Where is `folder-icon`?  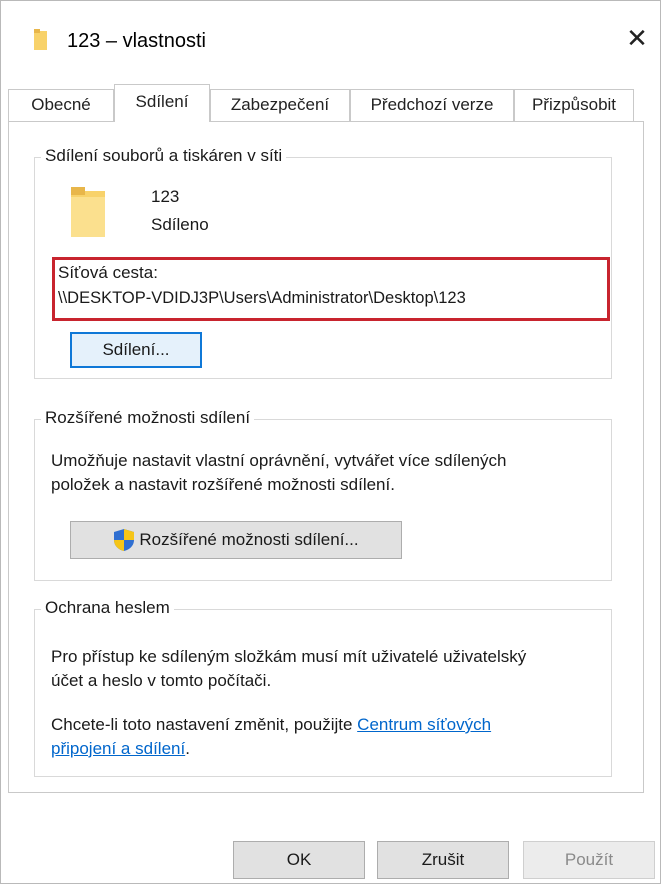
folder-icon is located at coordinates (40, 39).